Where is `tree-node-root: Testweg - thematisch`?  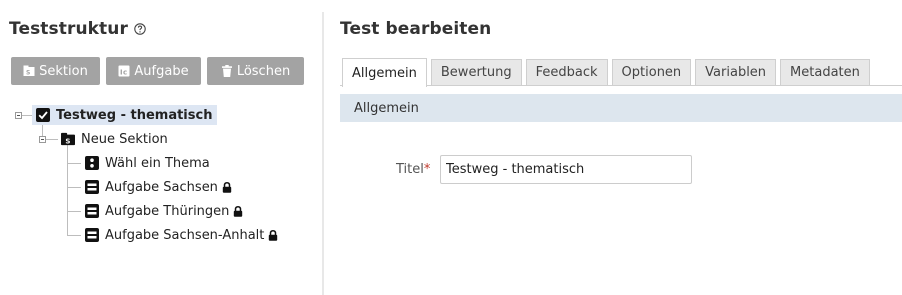
tree-node-root: Testweg - thematisch is located at coordinates (125, 115).